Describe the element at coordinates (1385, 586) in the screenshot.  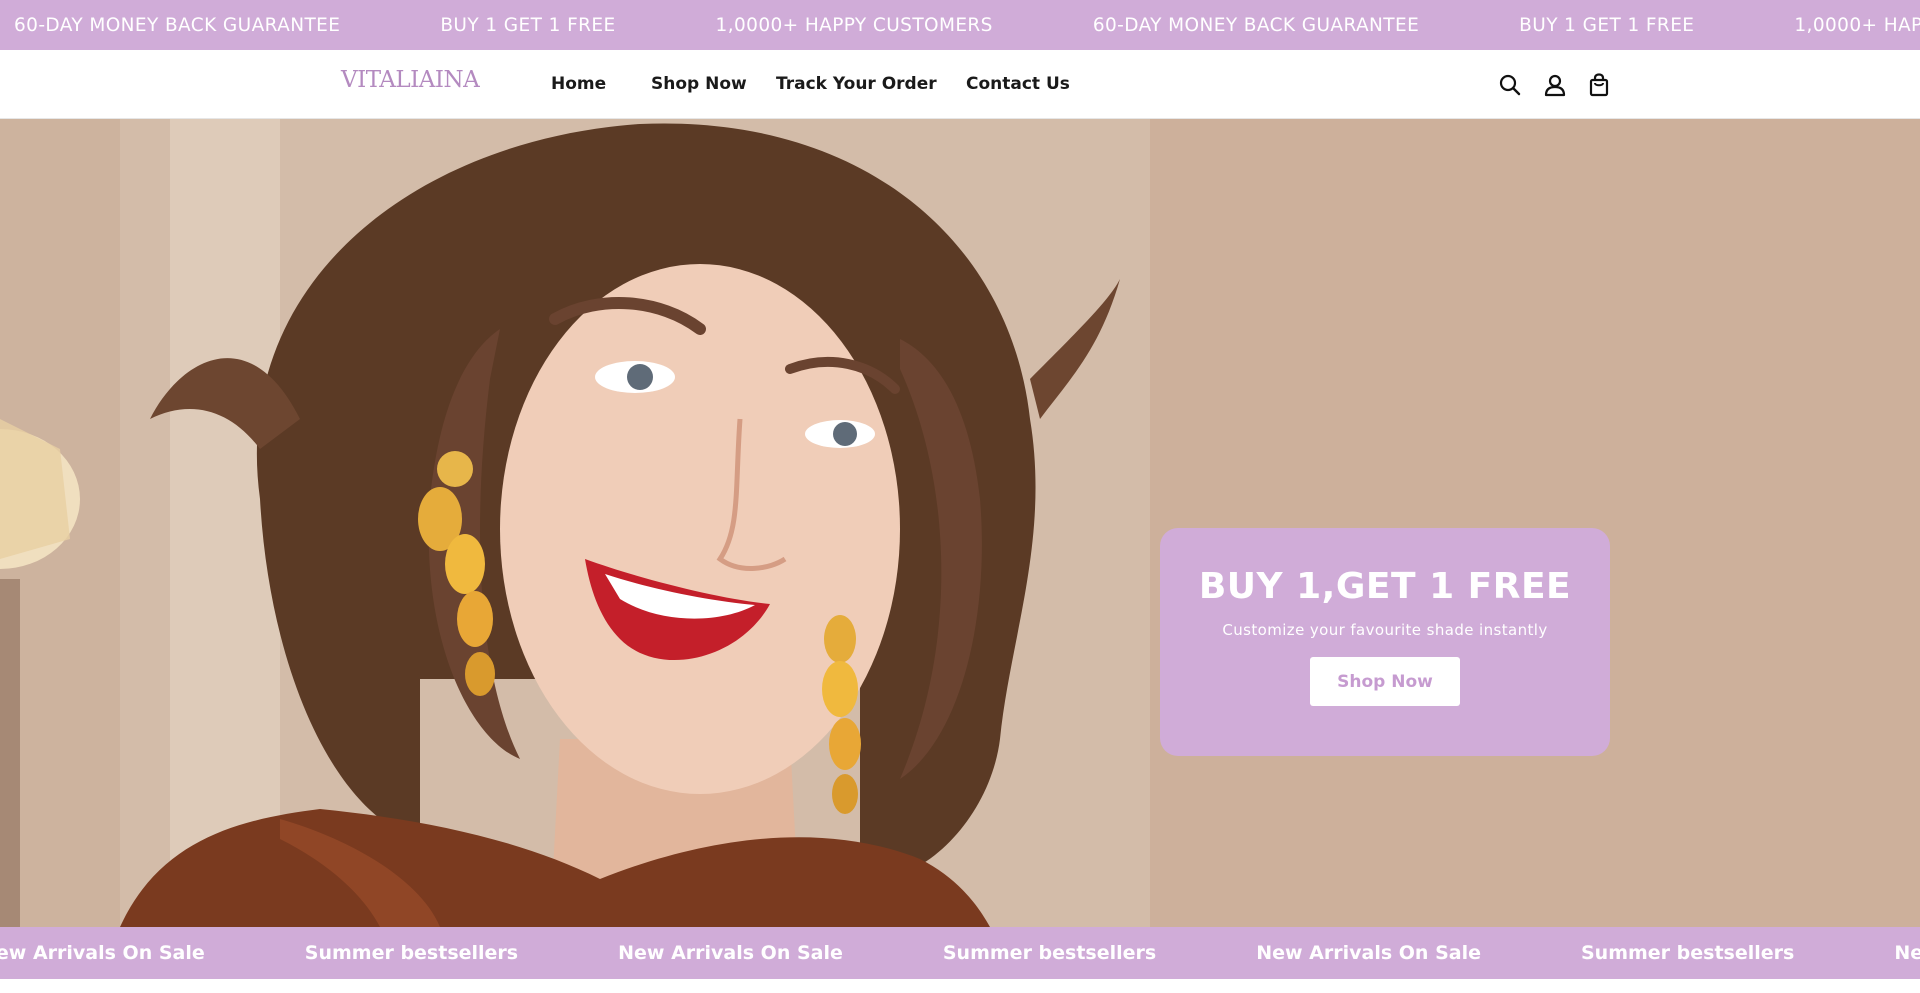
I see `promo-title: BUY 1,GET 1 FREE` at that location.